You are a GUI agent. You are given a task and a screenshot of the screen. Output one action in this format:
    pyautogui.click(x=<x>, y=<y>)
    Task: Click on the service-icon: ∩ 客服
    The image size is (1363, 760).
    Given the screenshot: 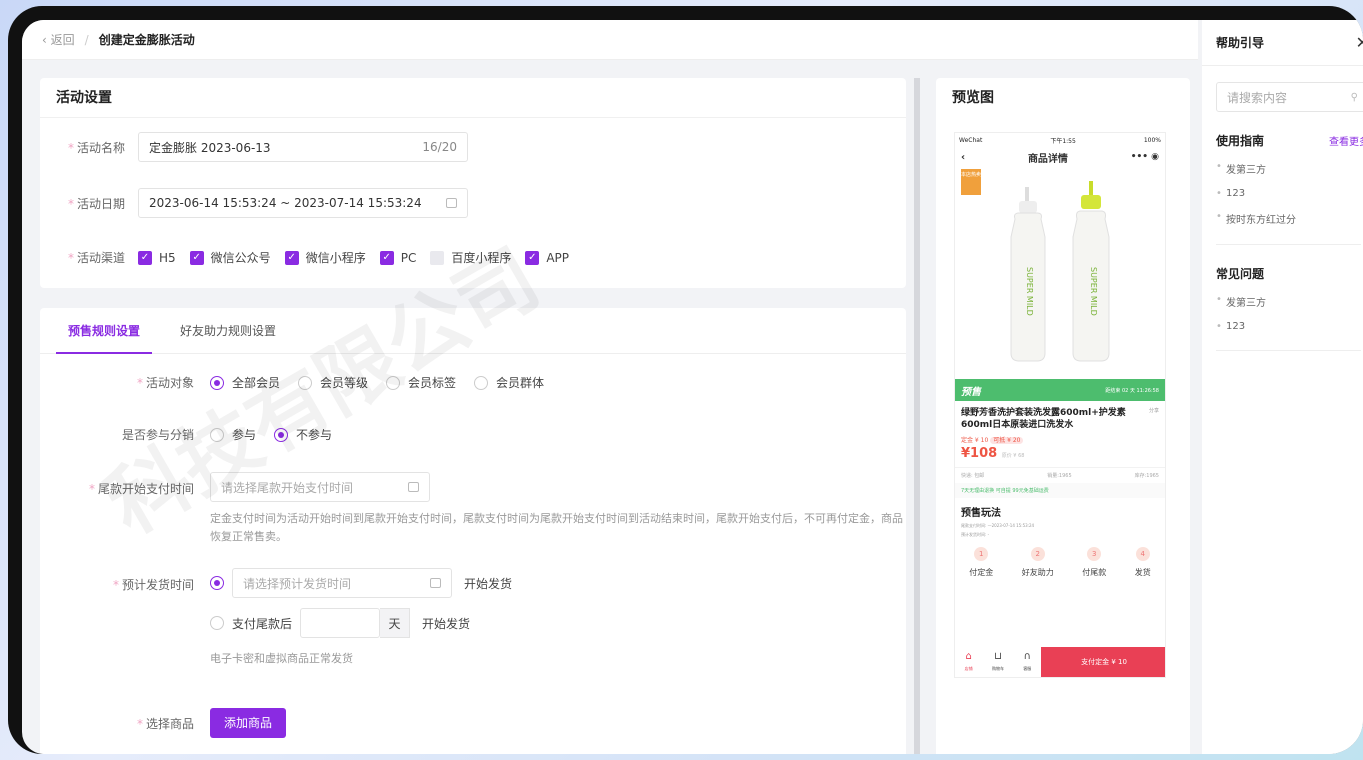 What is the action you would take?
    pyautogui.click(x=1027, y=661)
    